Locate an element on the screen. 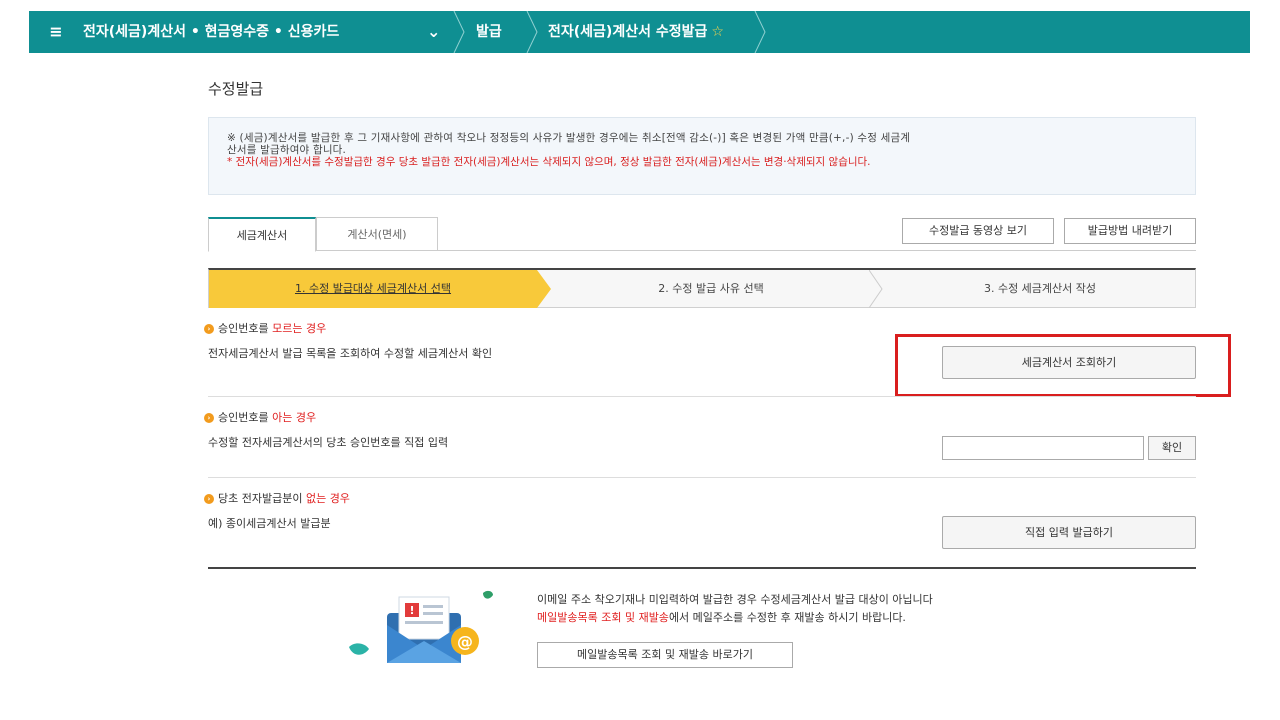  mail-list-link: 메일발송목록 조회 및 재발송 is located at coordinates (603, 617).